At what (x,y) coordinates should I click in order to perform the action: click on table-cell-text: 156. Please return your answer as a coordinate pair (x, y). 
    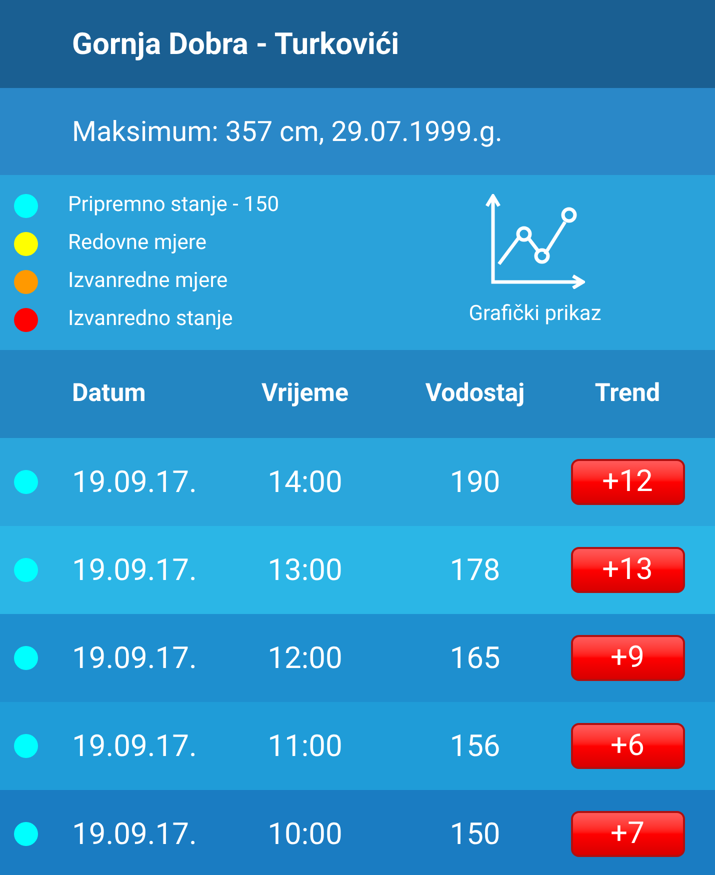
    Looking at the image, I should click on (475, 747).